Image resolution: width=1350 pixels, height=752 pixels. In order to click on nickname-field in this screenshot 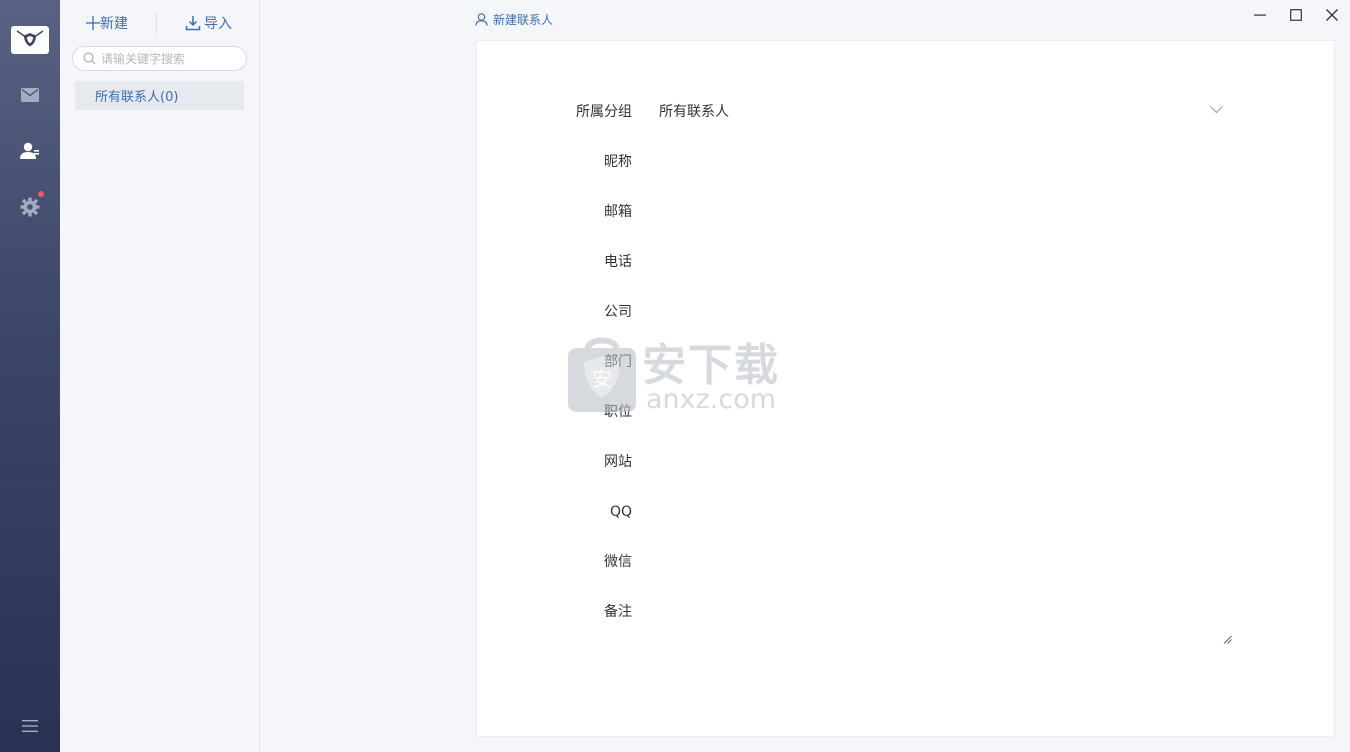, I will do `click(939, 162)`.